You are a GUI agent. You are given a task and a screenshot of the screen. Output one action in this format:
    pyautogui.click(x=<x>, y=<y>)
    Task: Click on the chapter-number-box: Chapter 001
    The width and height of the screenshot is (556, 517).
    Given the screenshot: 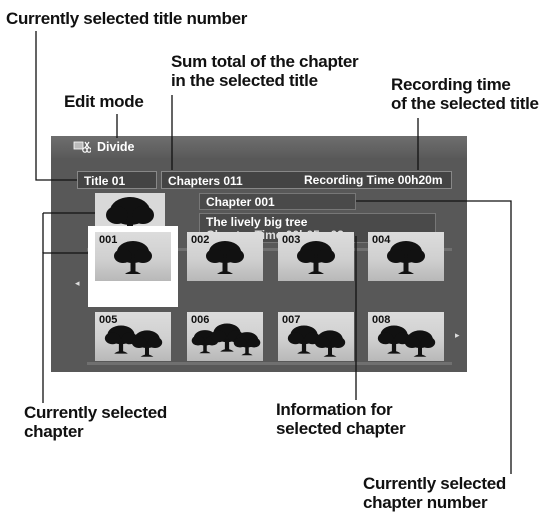 What is the action you would take?
    pyautogui.click(x=277, y=201)
    